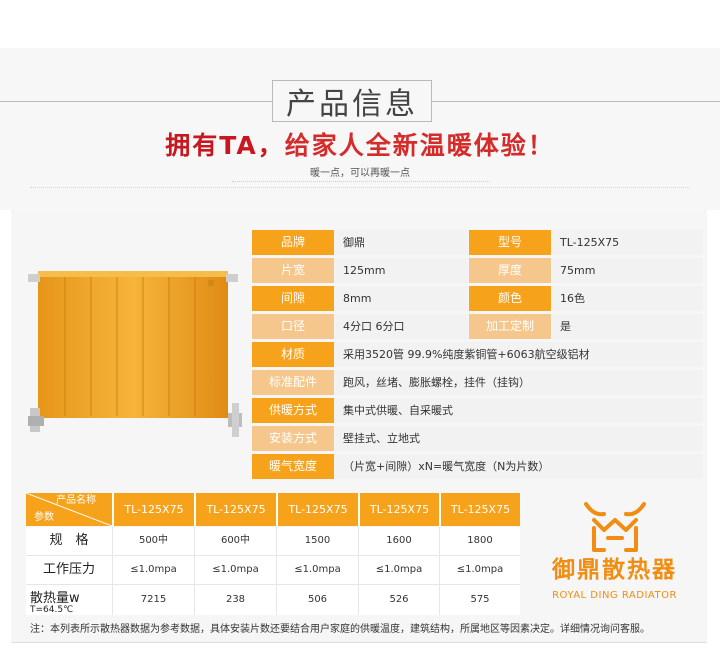 The height and width of the screenshot is (650, 720). What do you see at coordinates (360, 188) in the screenshot?
I see `divider-wide` at bounding box center [360, 188].